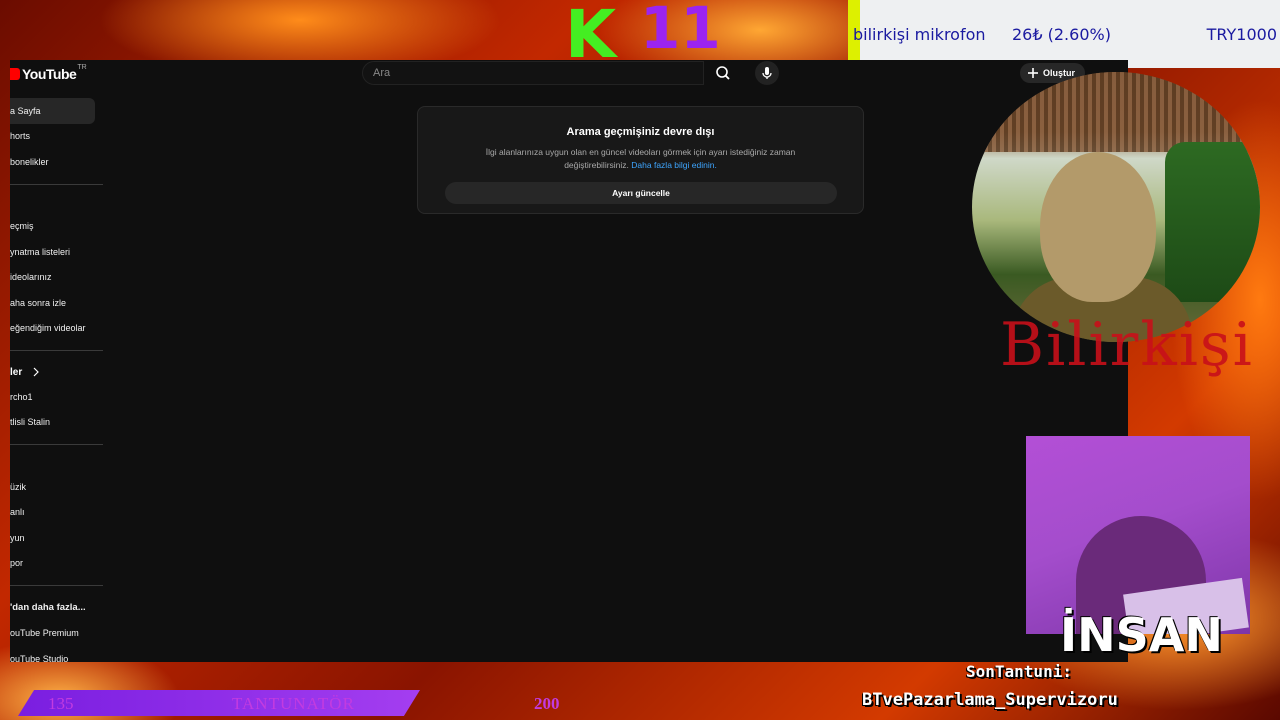 Image resolution: width=1280 pixels, height=720 pixels. Describe the element at coordinates (56, 564) in the screenshot. I see `sidebar-item-sports: por` at that location.